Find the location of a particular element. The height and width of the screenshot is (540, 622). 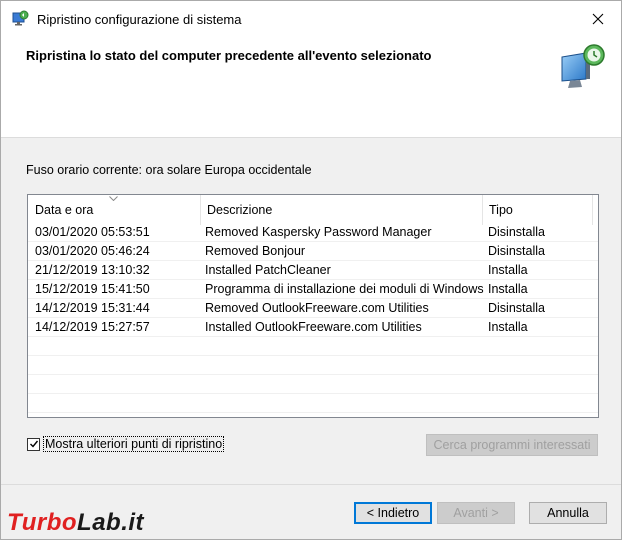

close-icon is located at coordinates (598, 19).